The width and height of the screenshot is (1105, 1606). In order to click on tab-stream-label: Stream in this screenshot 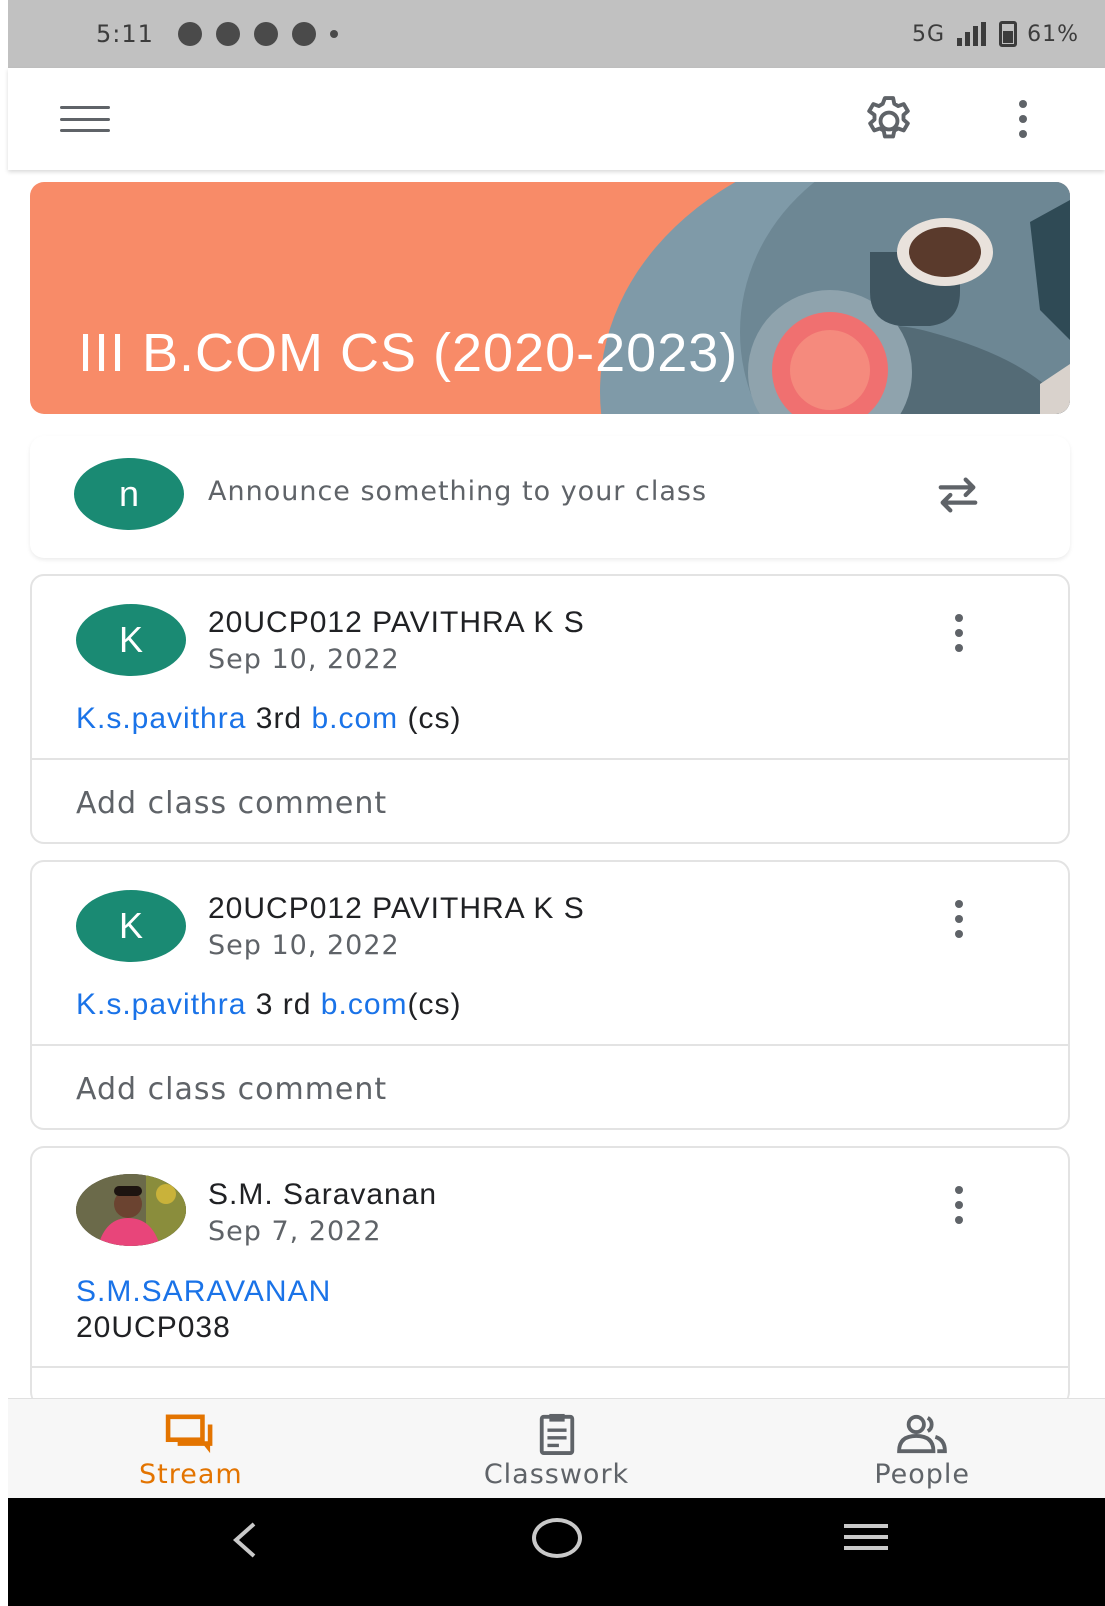, I will do `click(190, 1474)`.